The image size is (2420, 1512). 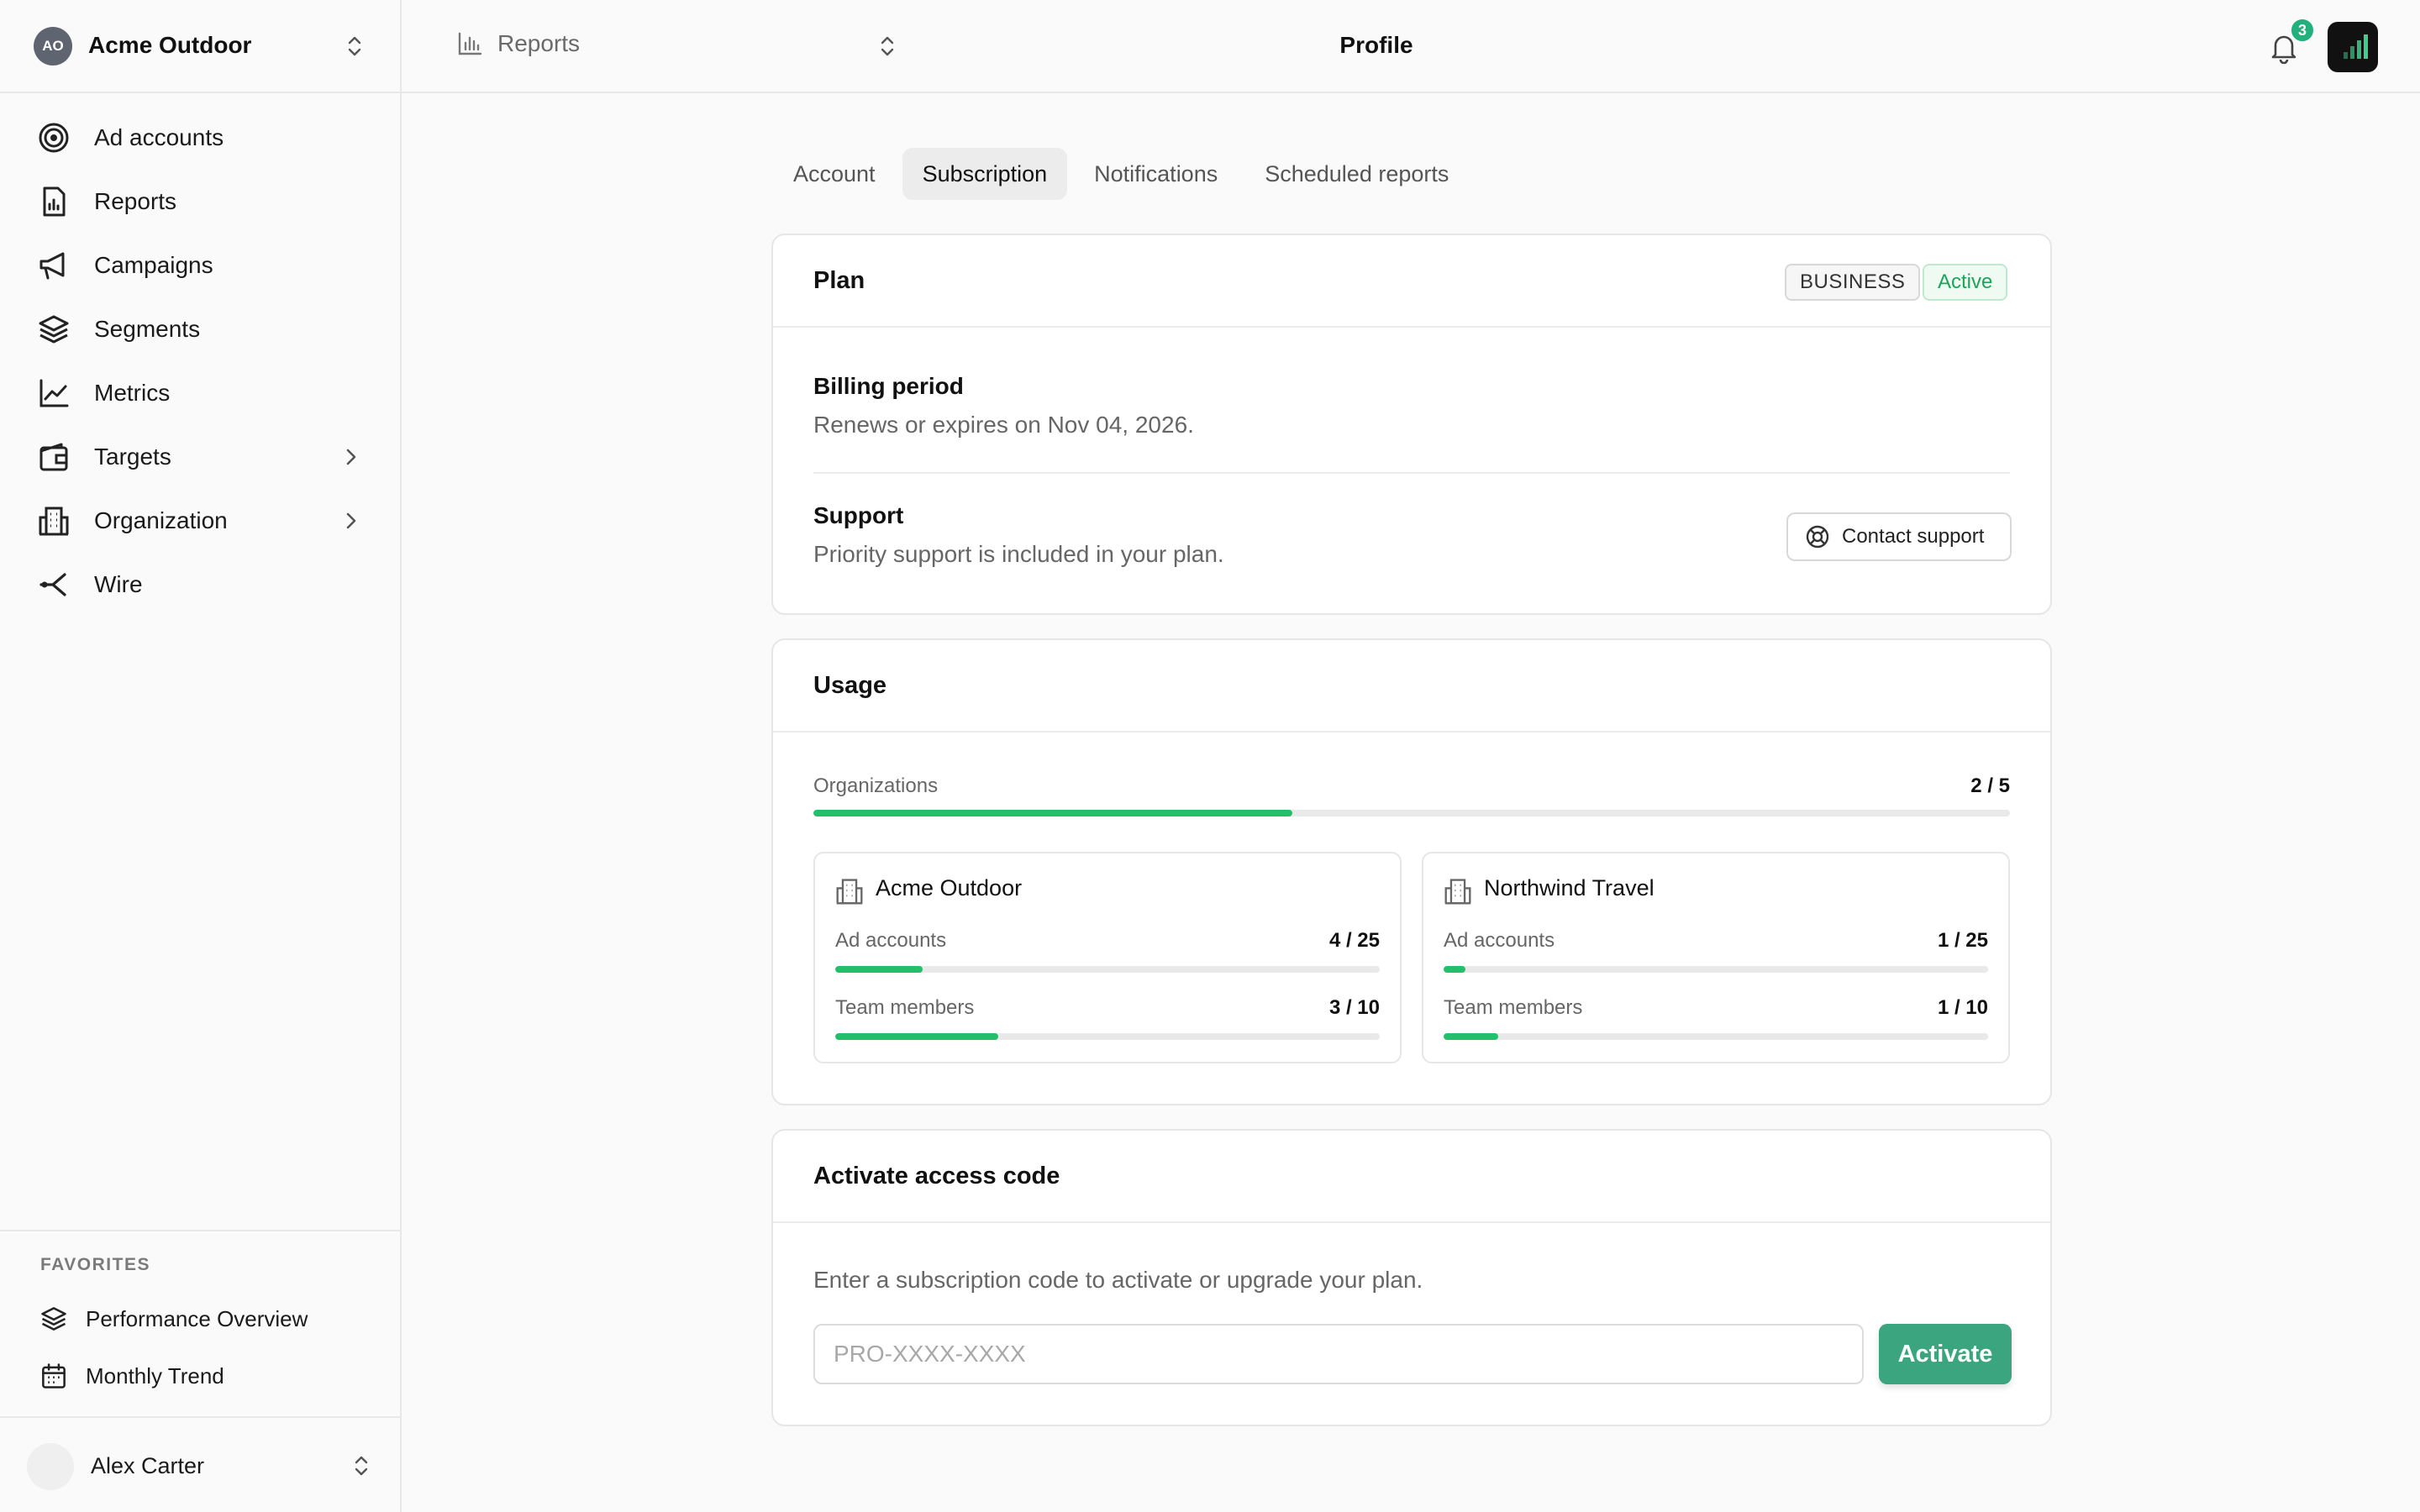 What do you see at coordinates (147, 329) in the screenshot?
I see `sidebar-item-label: Segments` at bounding box center [147, 329].